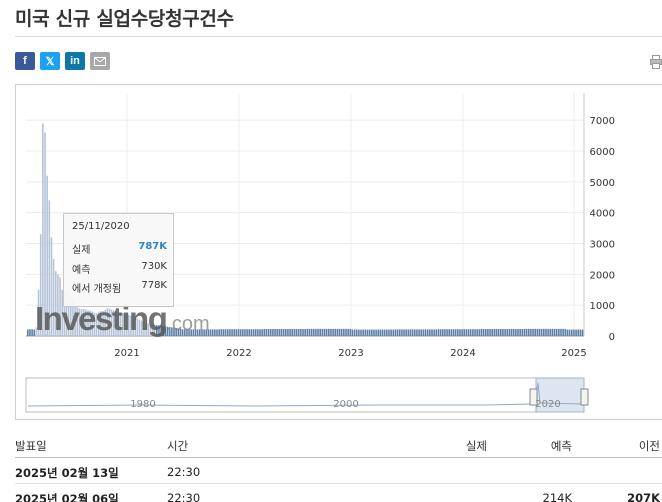 The image size is (662, 502). What do you see at coordinates (476, 446) in the screenshot?
I see `header-actual: 실제` at bounding box center [476, 446].